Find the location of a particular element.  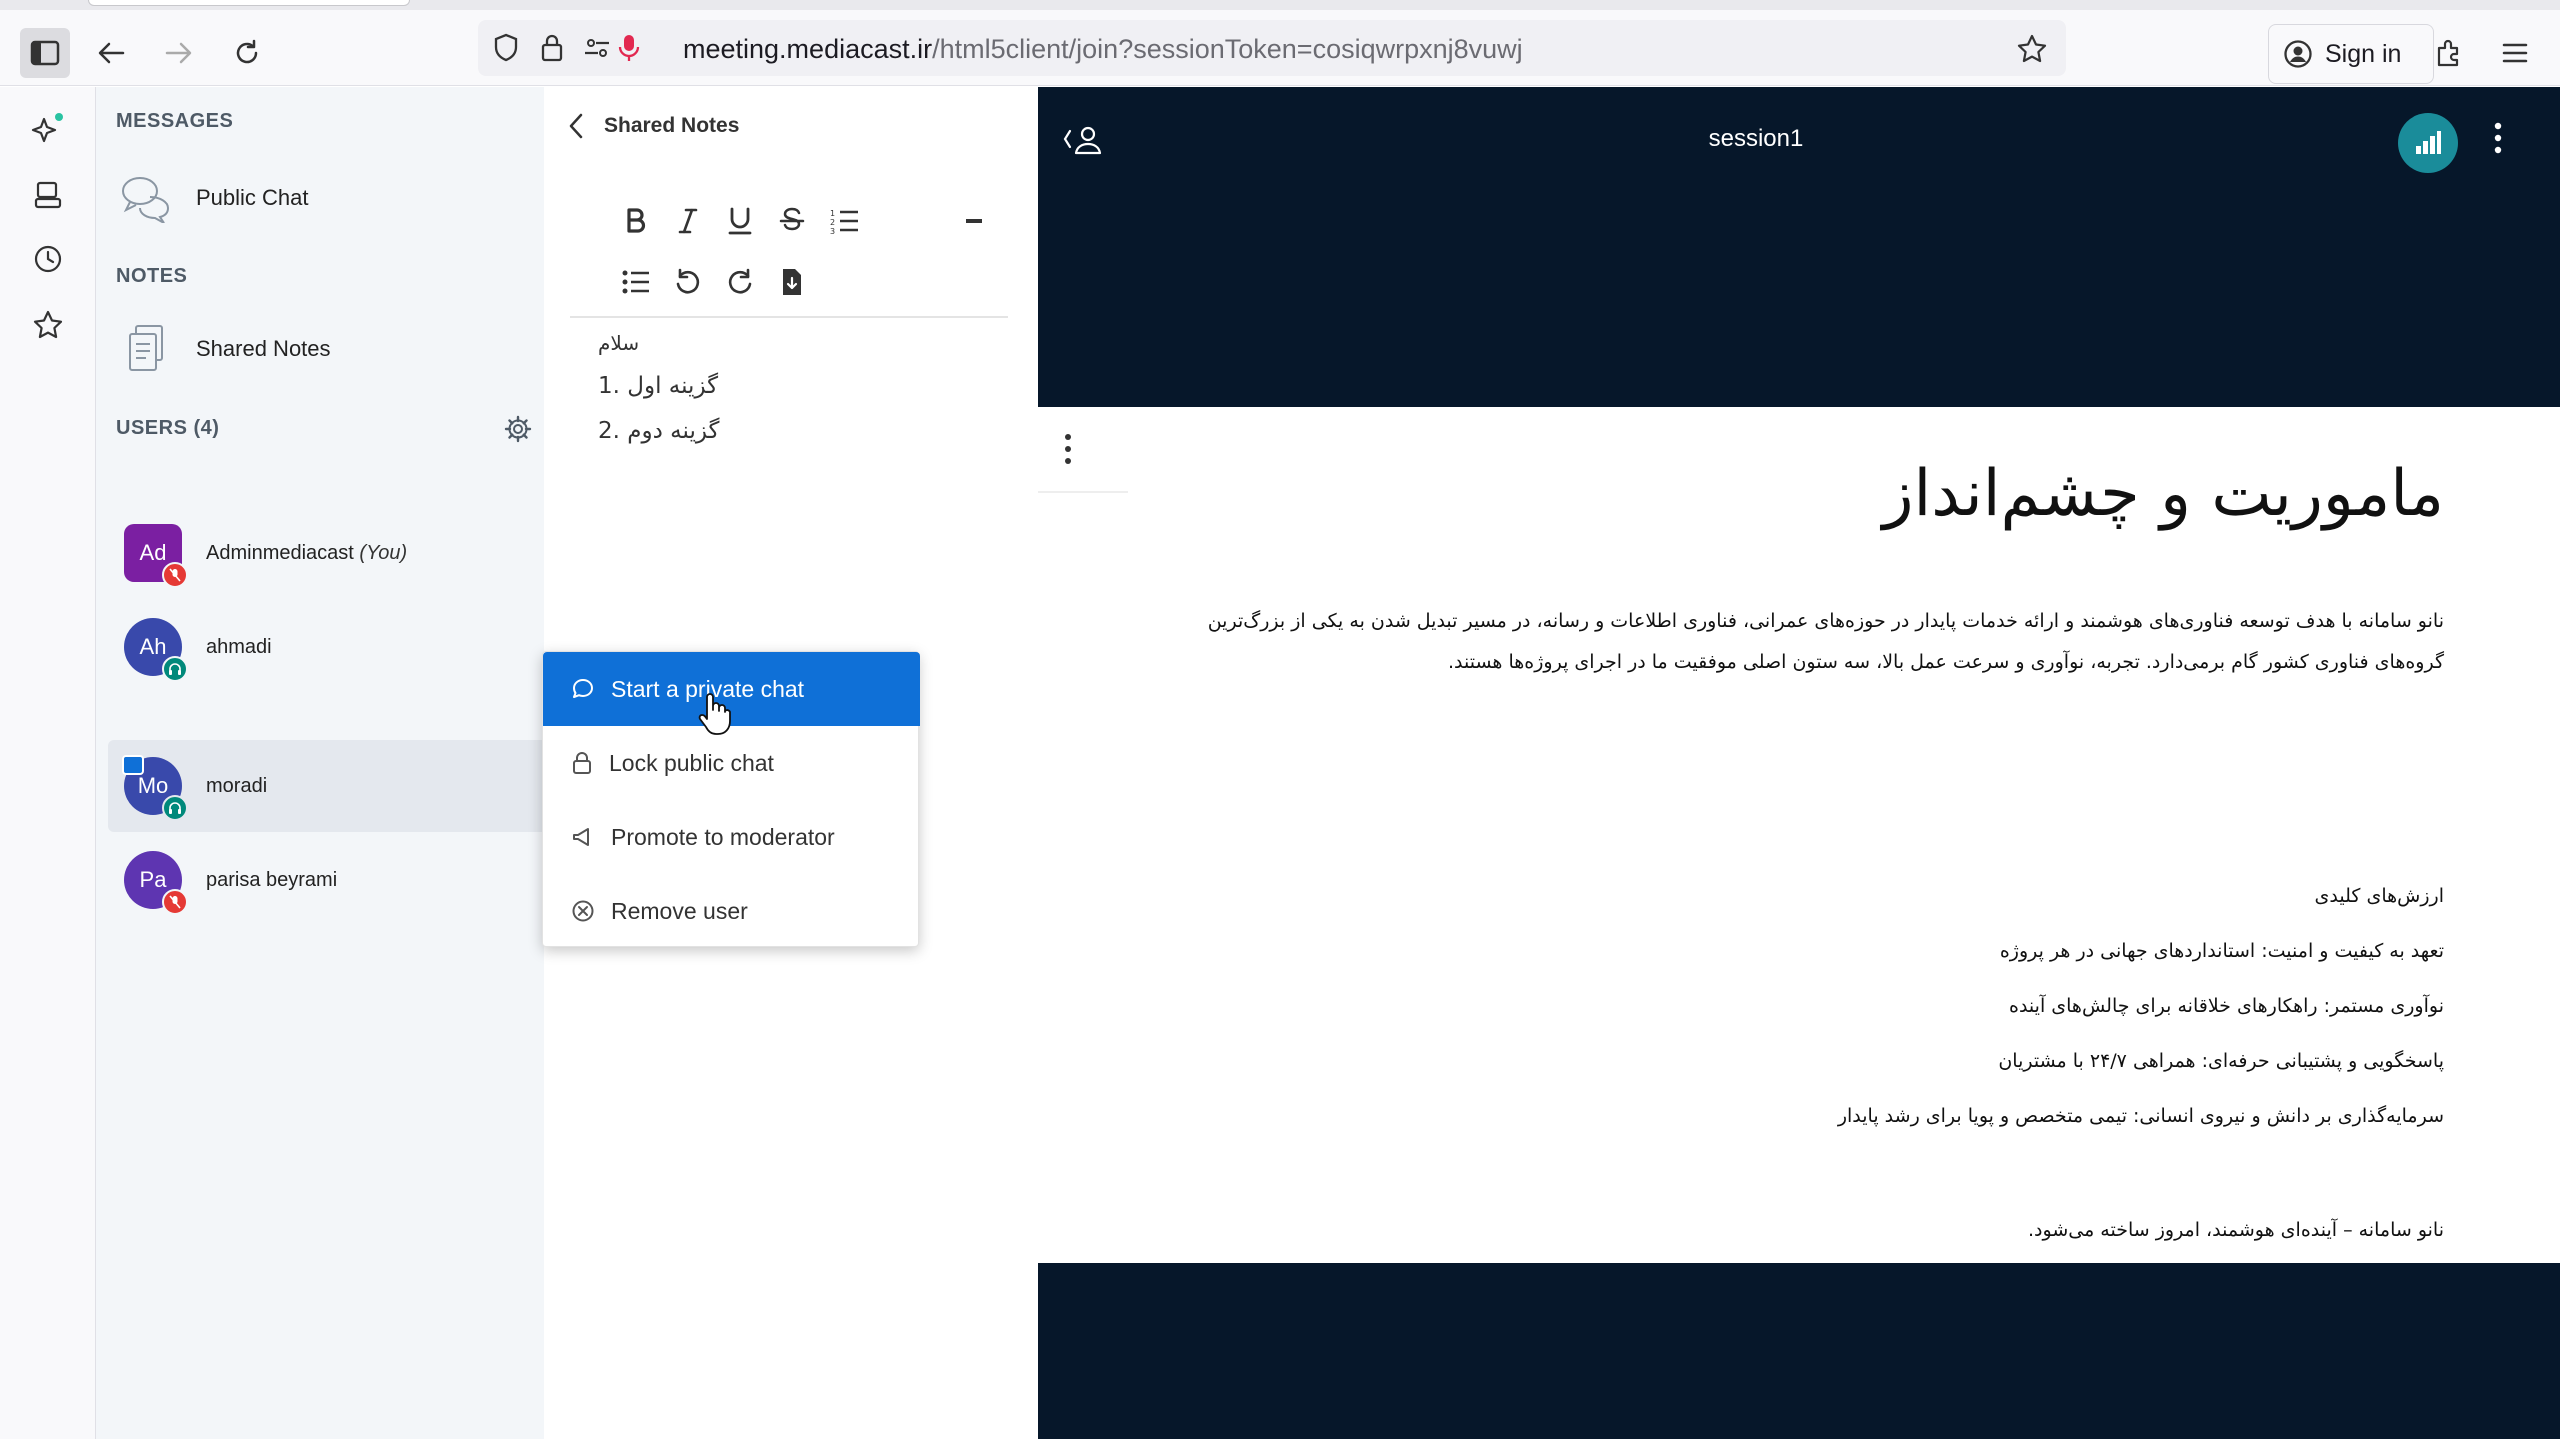

file-download-icon is located at coordinates (792, 282).